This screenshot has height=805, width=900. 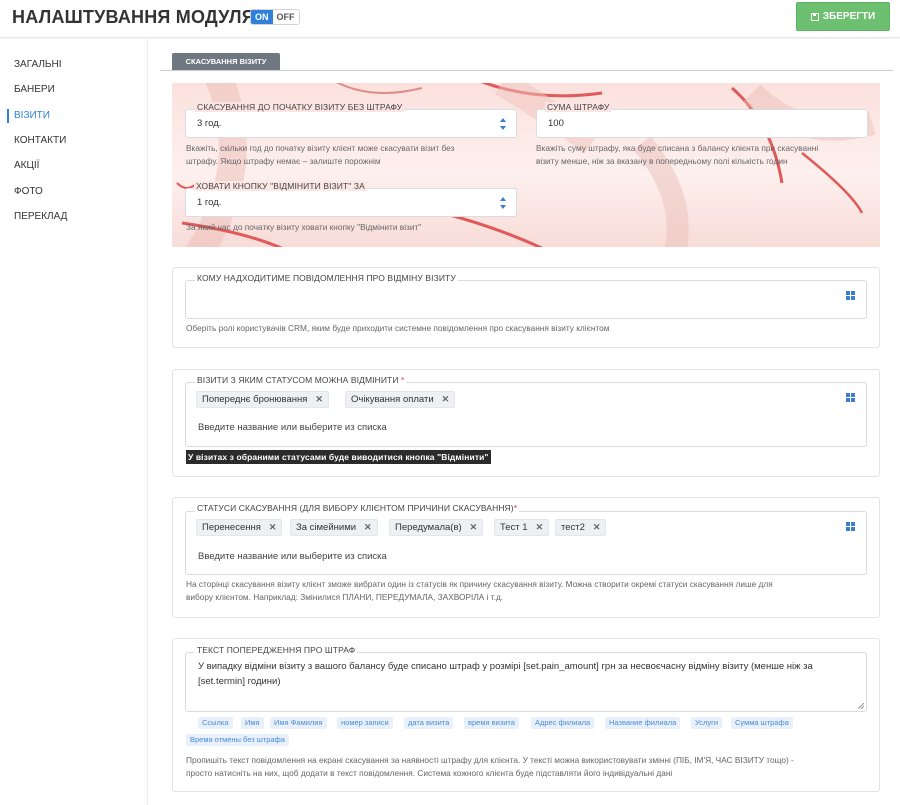 What do you see at coordinates (26, 165) in the screenshot?
I see `sidebar-item-promotions: АКЦІЇ` at bounding box center [26, 165].